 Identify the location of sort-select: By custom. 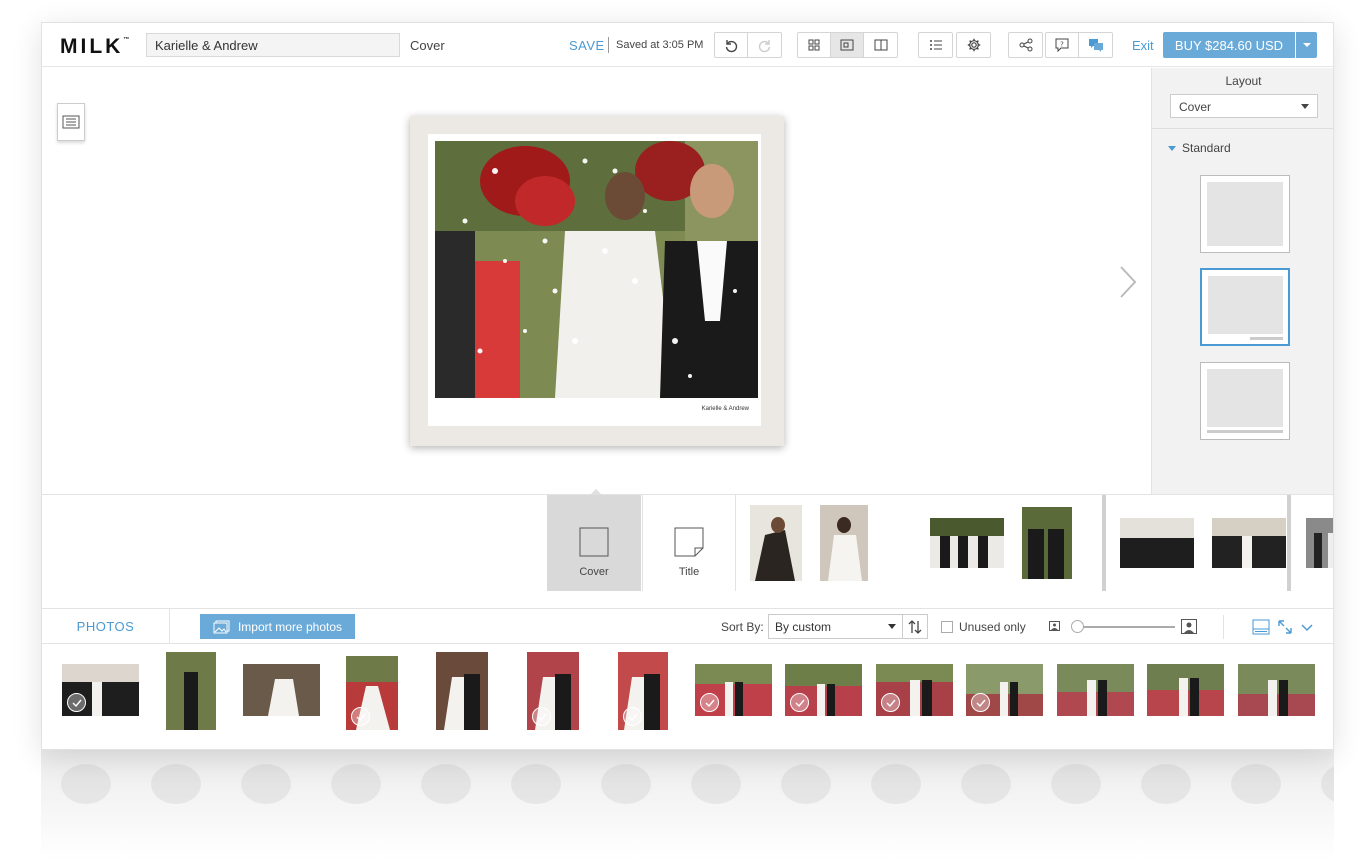
(835, 626).